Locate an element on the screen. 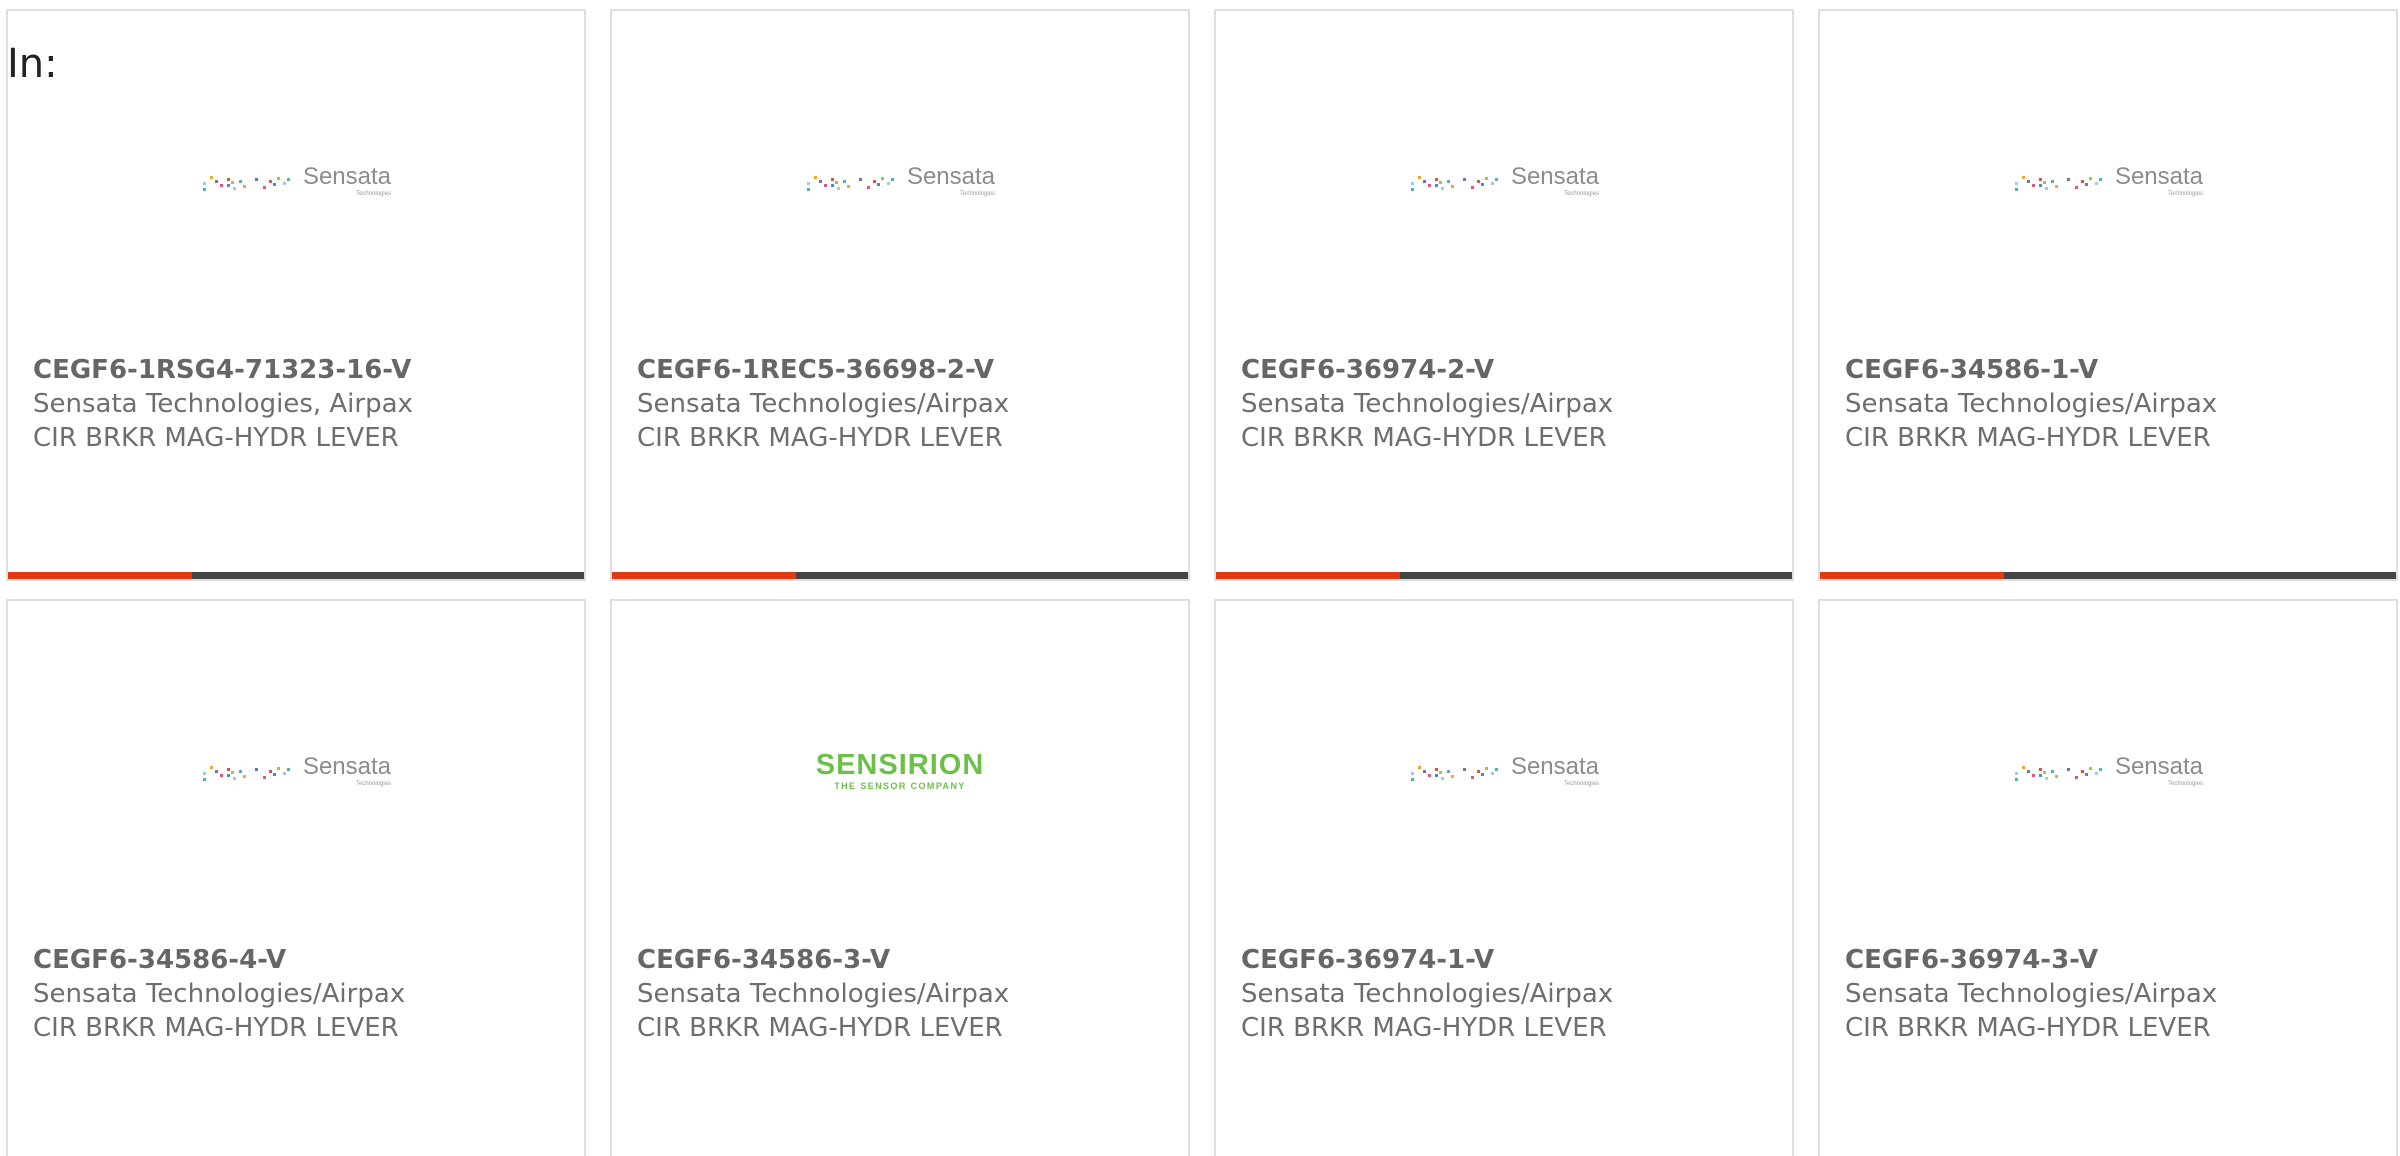 The width and height of the screenshot is (2400, 1156). part-number: CEGF6-36974-2-V is located at coordinates (1511, 370).